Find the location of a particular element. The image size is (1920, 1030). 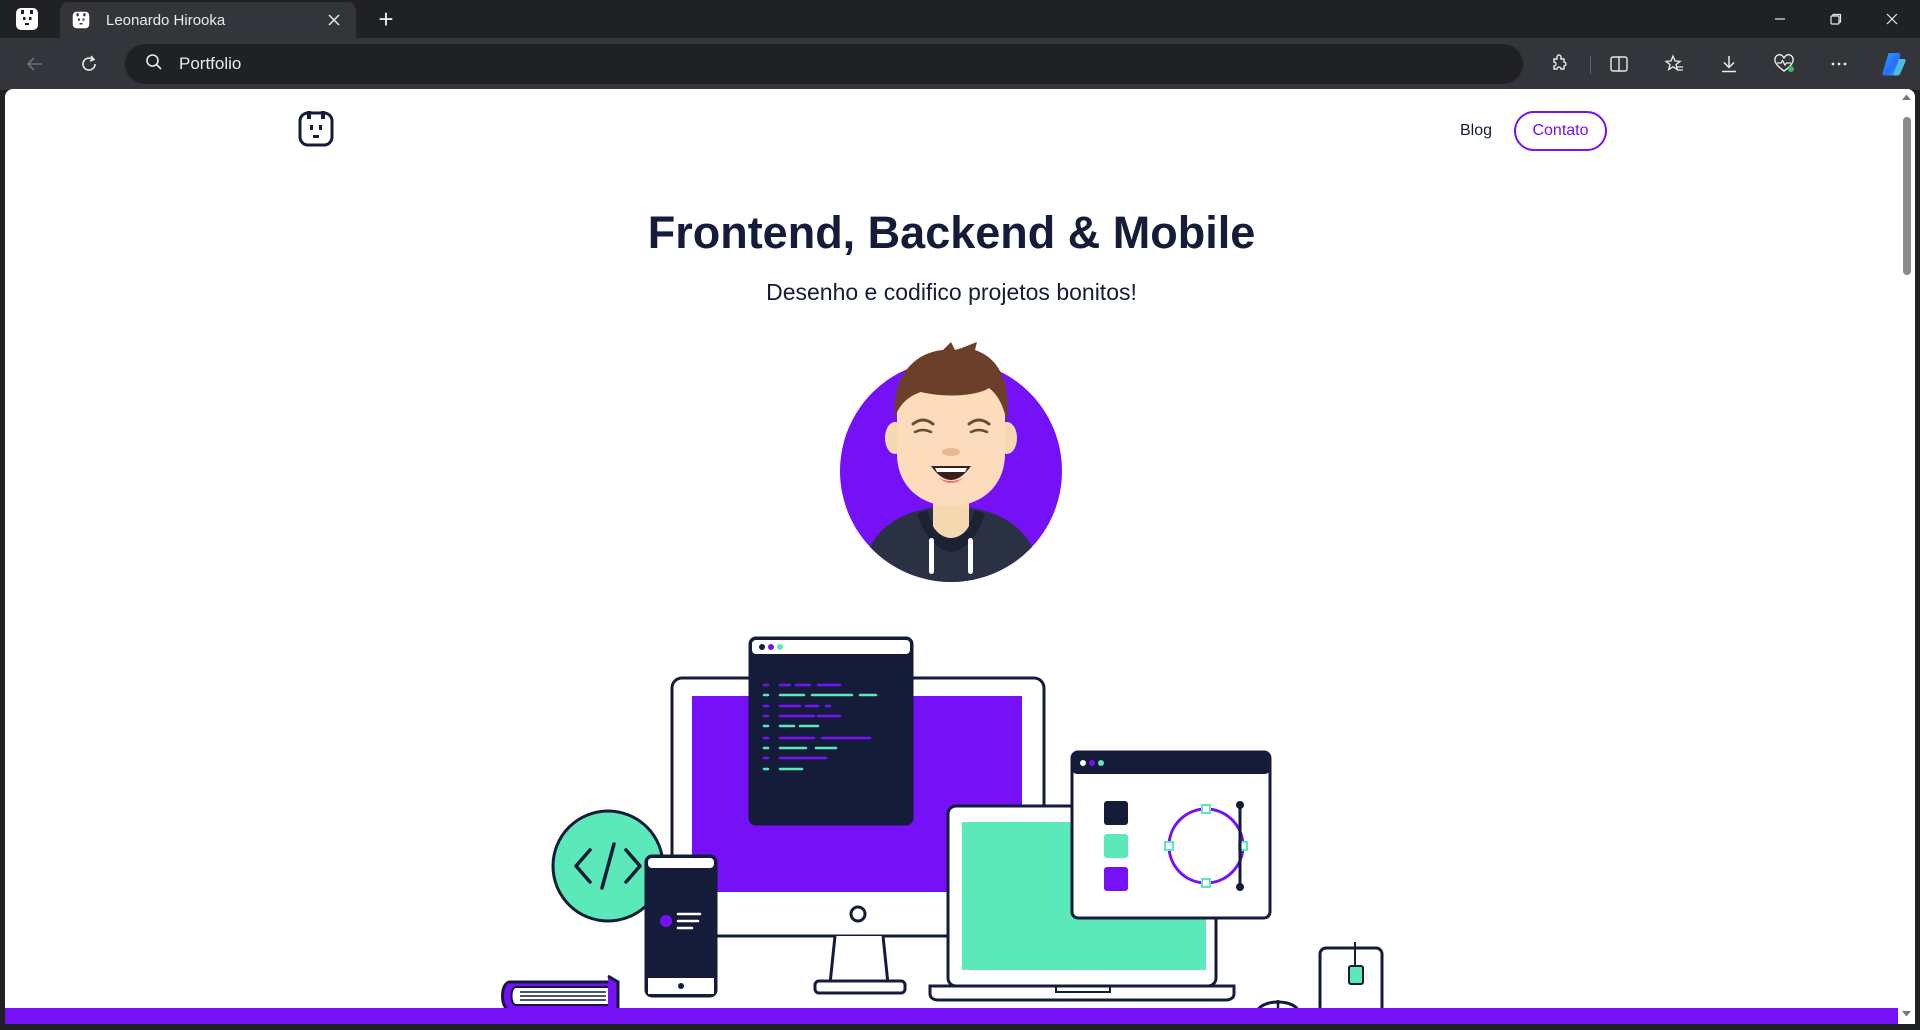

extensions-icon is located at coordinates (1559, 64).